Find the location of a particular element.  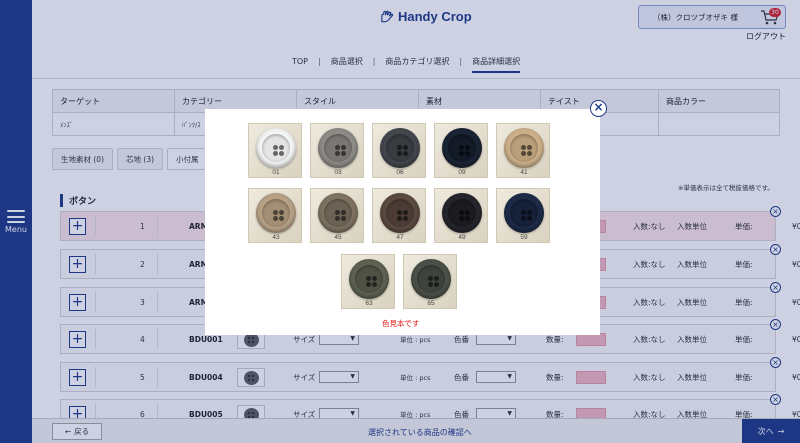

color-swatch: 45 is located at coordinates (337, 215).